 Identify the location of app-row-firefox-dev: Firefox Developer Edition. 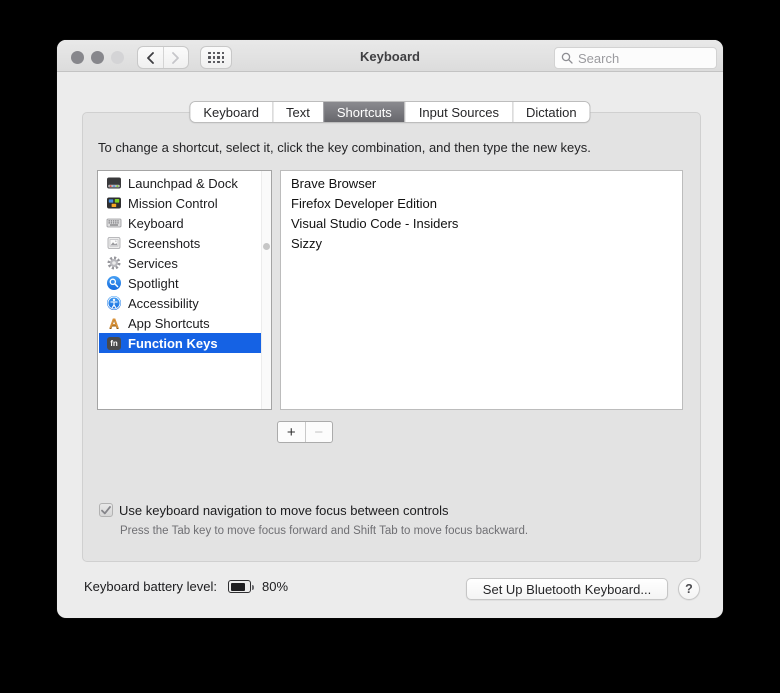
(481, 203).